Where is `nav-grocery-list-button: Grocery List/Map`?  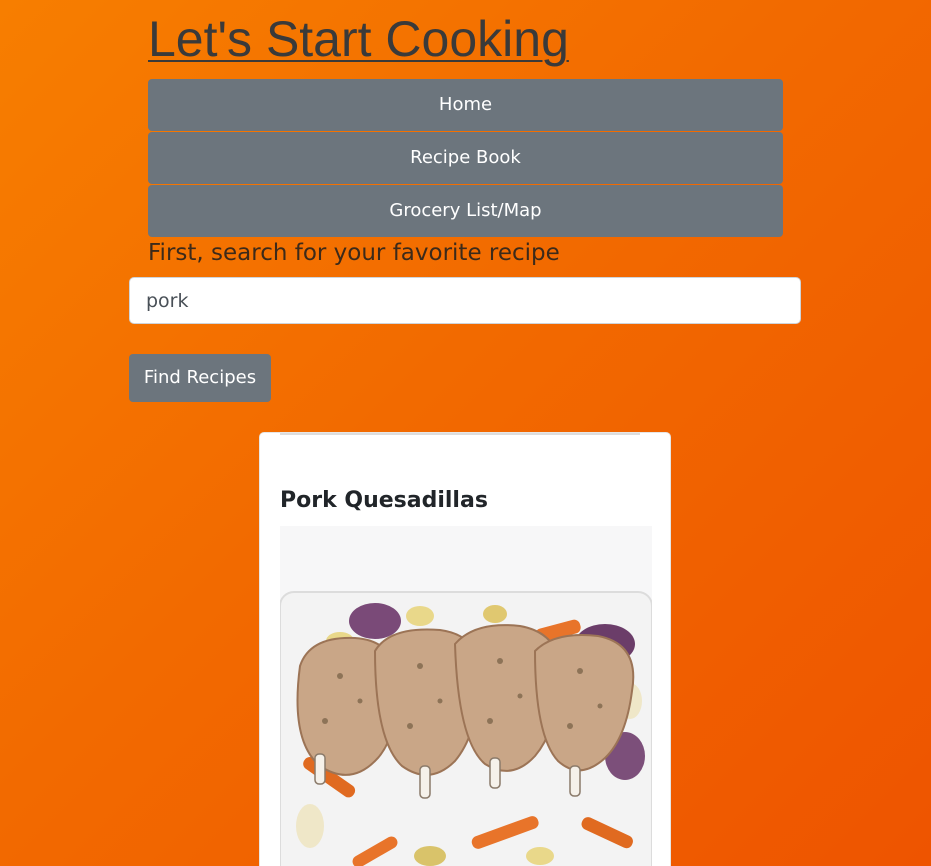 nav-grocery-list-button: Grocery List/Map is located at coordinates (465, 211).